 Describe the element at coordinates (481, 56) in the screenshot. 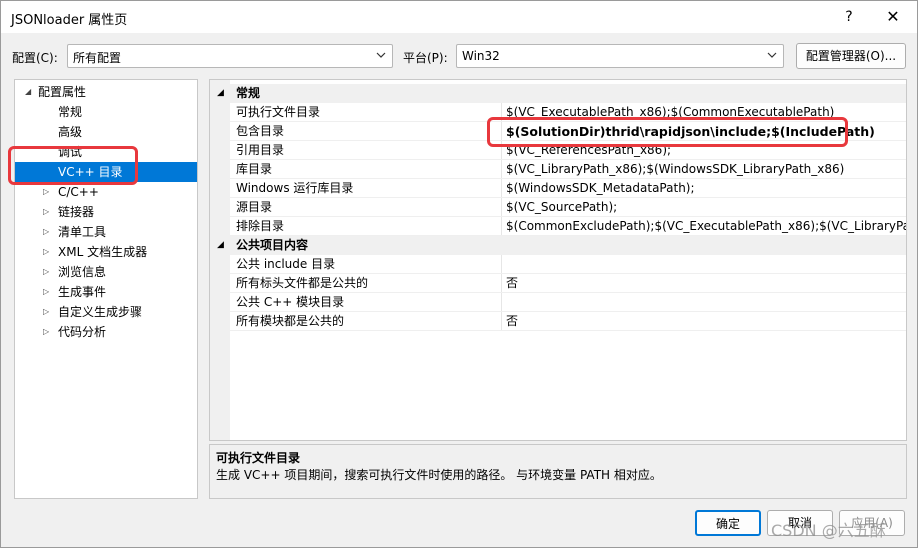

I see `platform-select-value: Win32` at that location.